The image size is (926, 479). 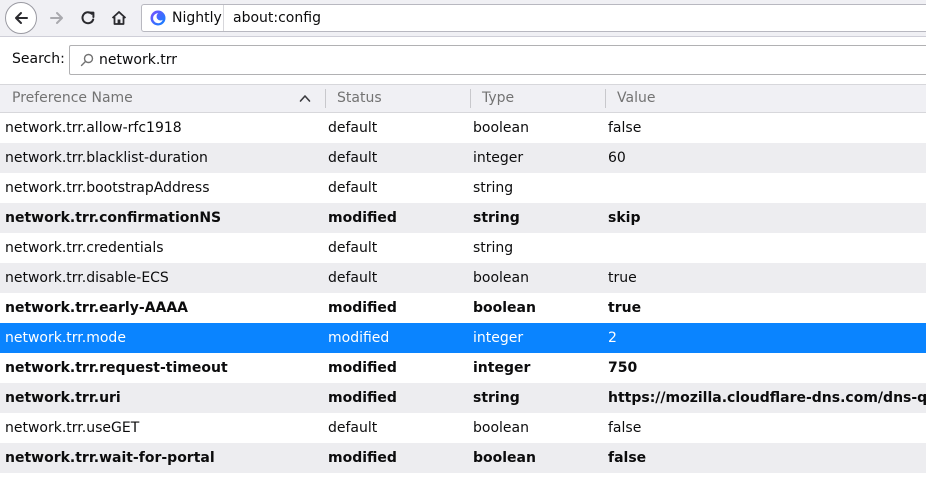 I want to click on identity-box: Nightly, so click(x=183, y=18).